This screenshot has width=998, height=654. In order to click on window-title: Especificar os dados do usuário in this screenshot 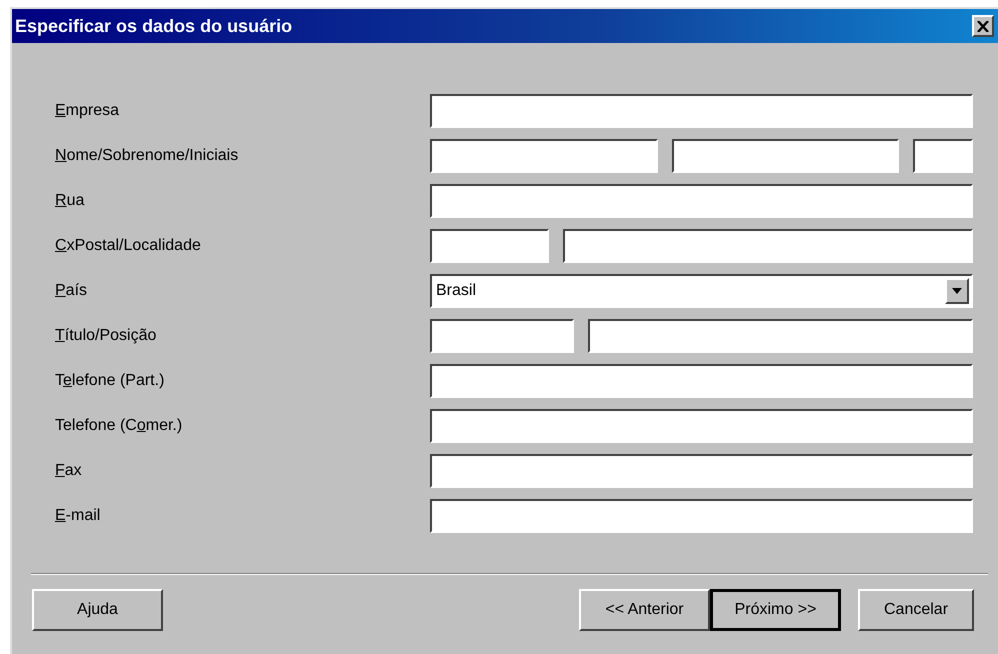, I will do `click(153, 26)`.